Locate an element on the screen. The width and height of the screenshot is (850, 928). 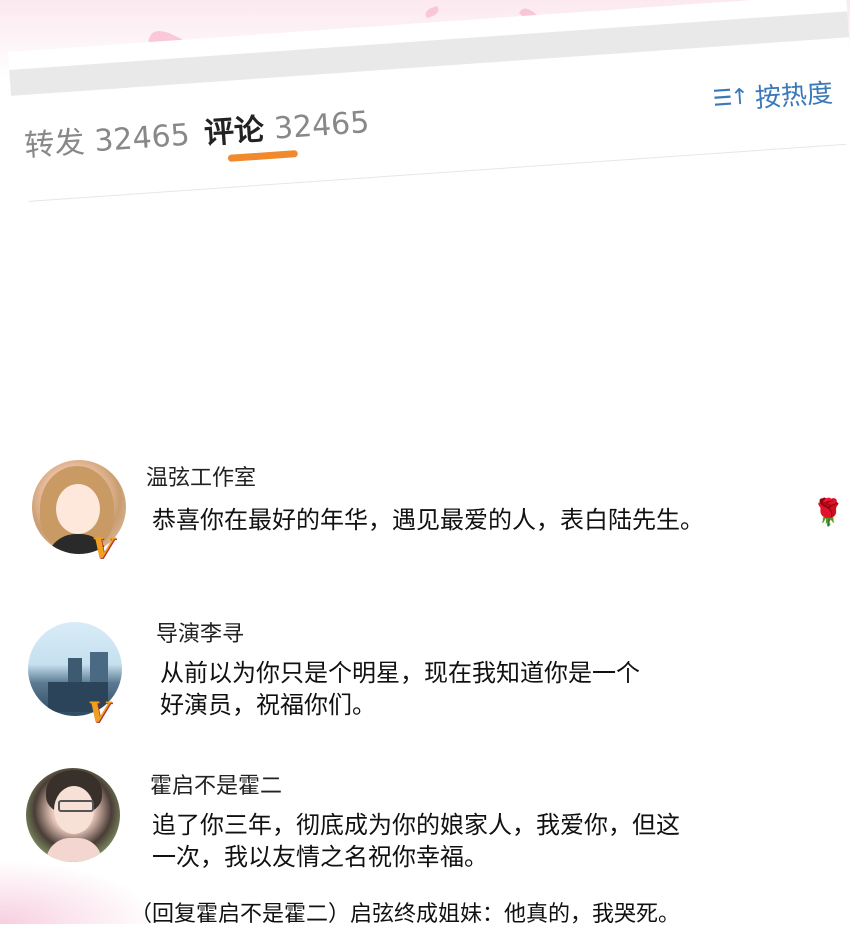
avatar-glasses is located at coordinates (76, 806).